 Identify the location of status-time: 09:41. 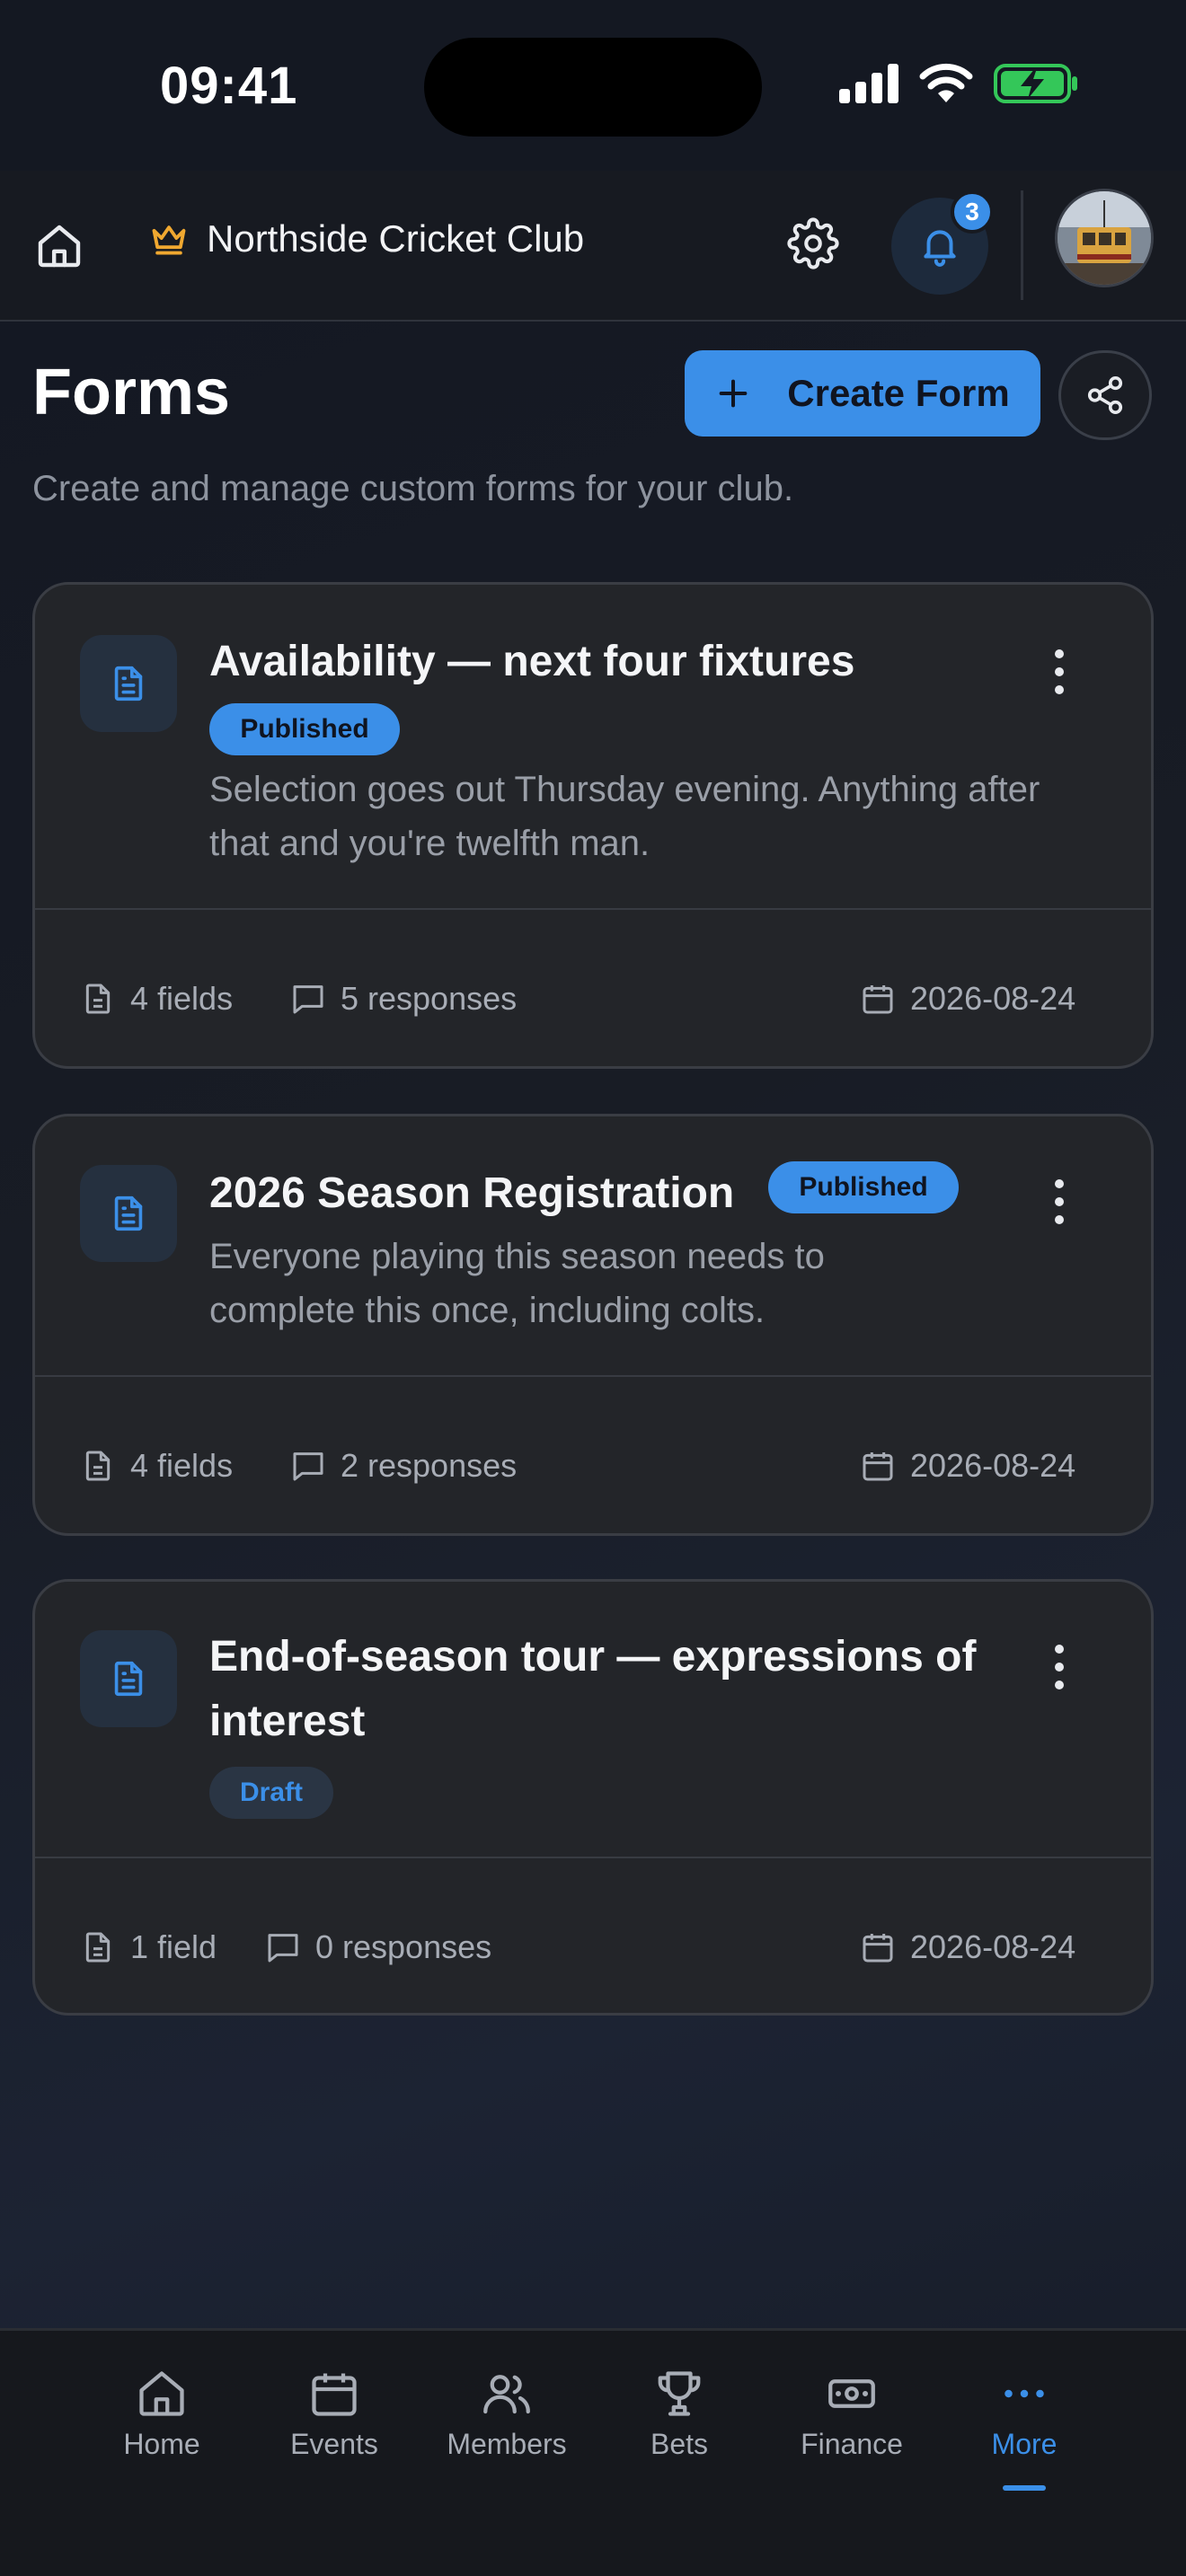
(229, 86).